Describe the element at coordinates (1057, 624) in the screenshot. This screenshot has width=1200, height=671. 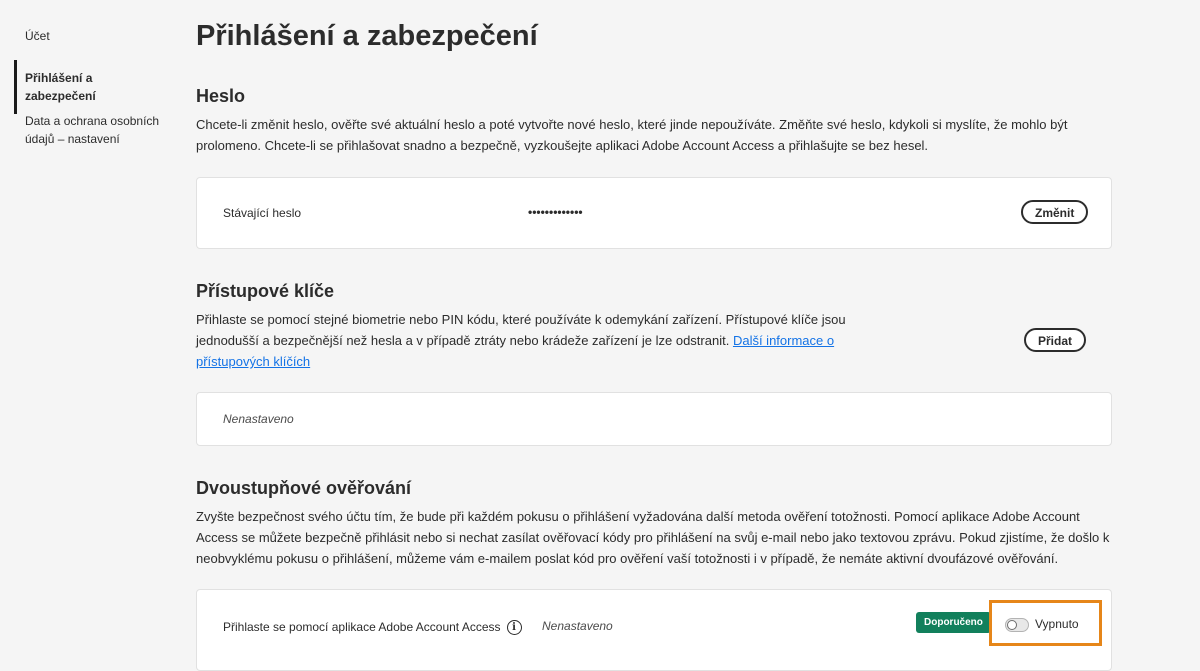
I see `toggle-label: Vypnuto` at that location.